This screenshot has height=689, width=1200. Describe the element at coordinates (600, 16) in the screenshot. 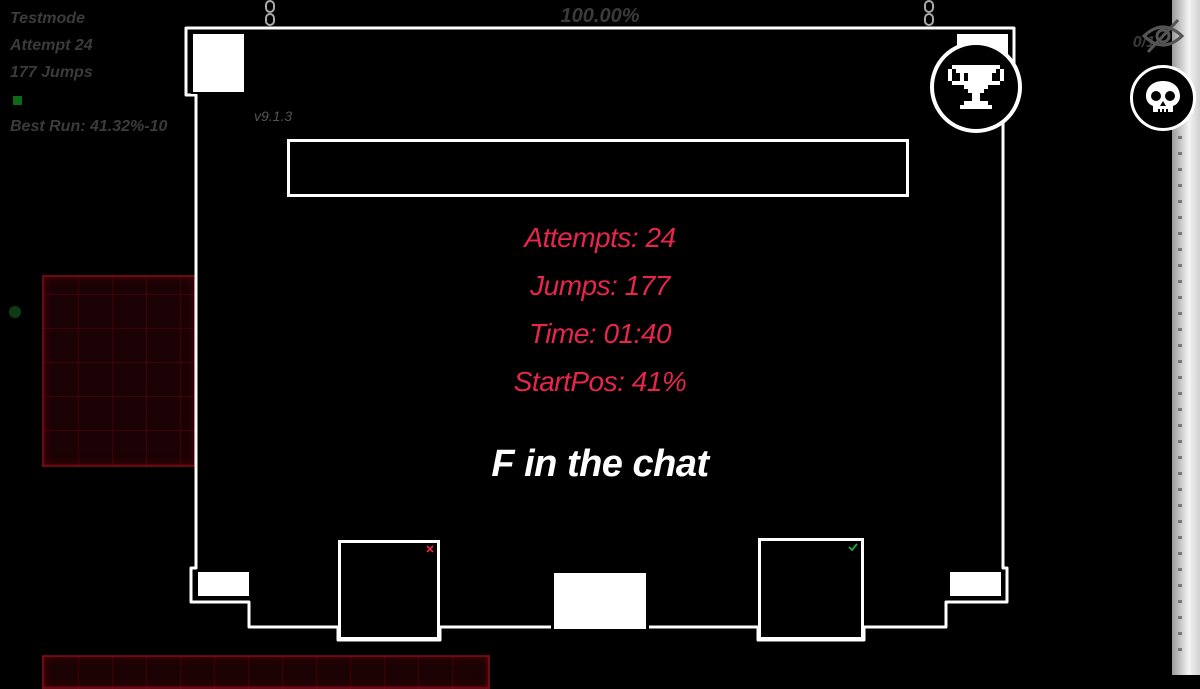

I see `progress-percent: 100.00%` at that location.